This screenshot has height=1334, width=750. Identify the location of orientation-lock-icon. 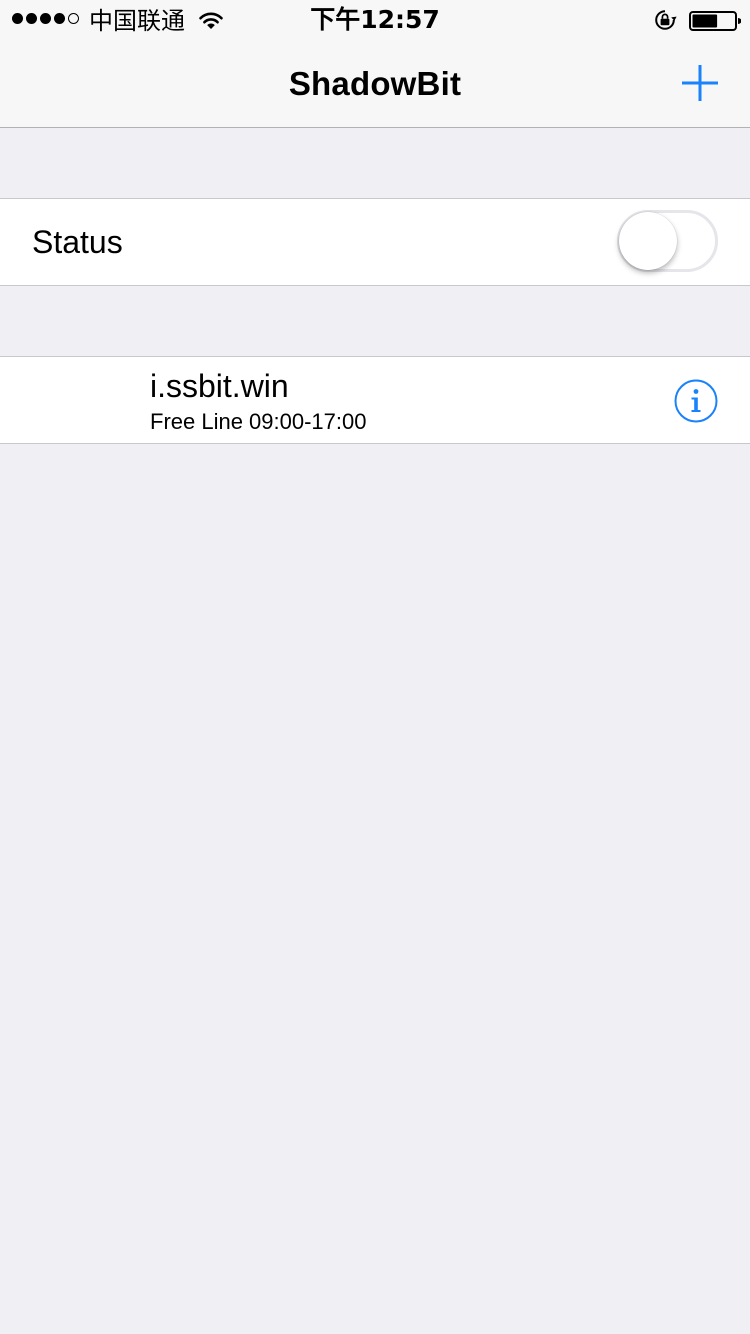
(666, 20).